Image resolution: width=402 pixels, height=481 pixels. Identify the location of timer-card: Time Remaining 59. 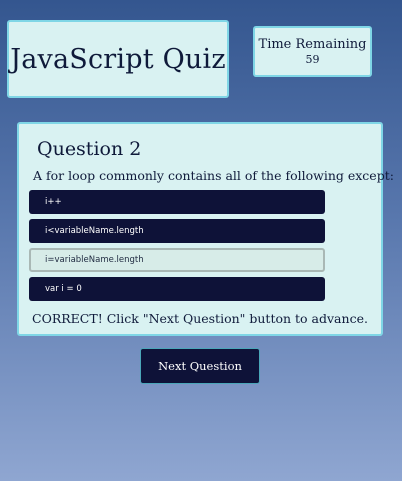
(312, 51).